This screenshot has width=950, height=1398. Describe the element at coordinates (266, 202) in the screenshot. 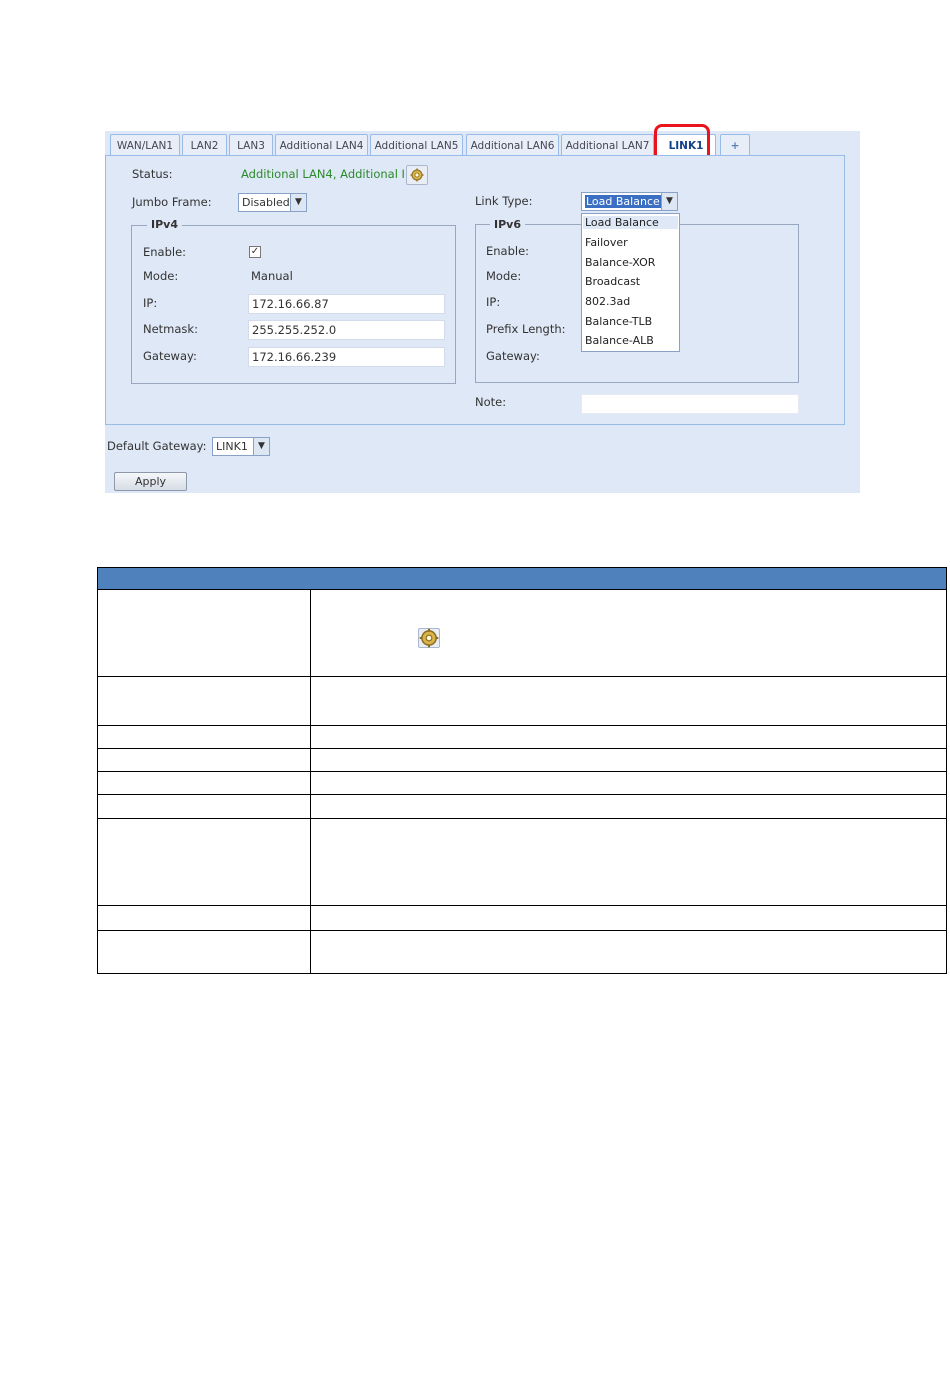

I see `jumbo-frame-value: Disabled` at that location.